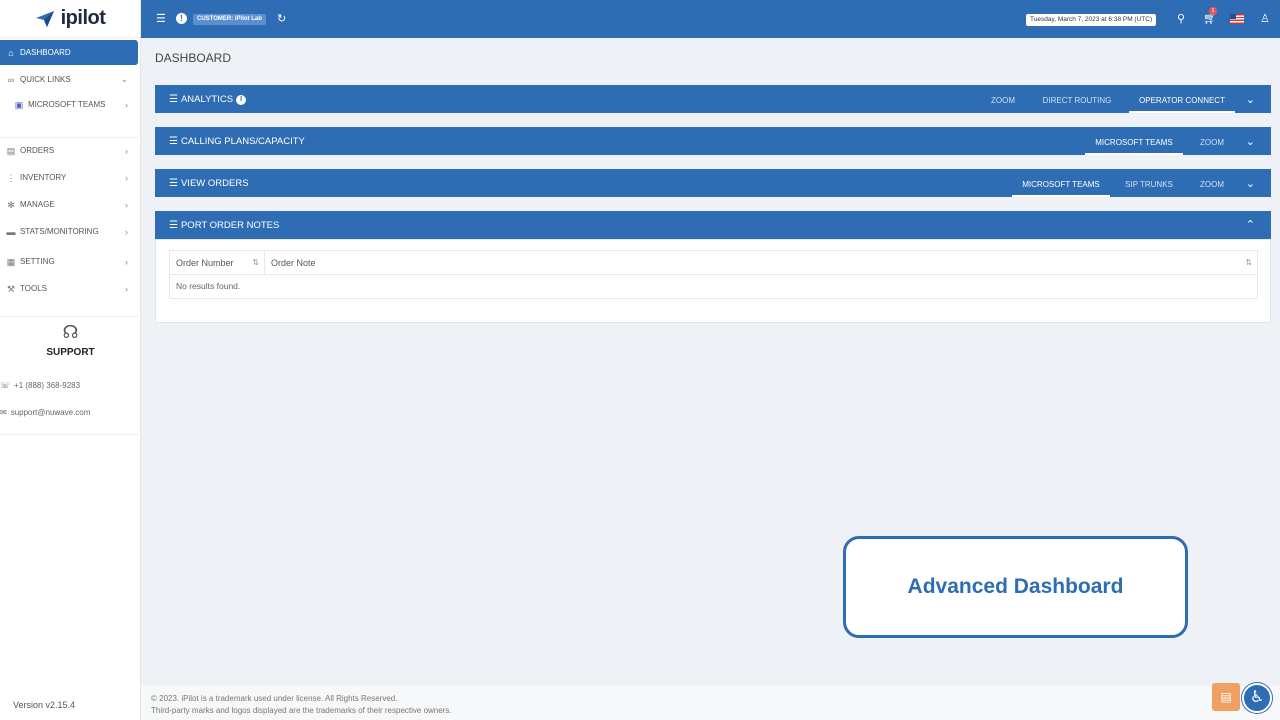 The height and width of the screenshot is (720, 1280). Describe the element at coordinates (69, 288) in the screenshot. I see `sidebar-item-tools: ⚒ TOOLS ›` at that location.